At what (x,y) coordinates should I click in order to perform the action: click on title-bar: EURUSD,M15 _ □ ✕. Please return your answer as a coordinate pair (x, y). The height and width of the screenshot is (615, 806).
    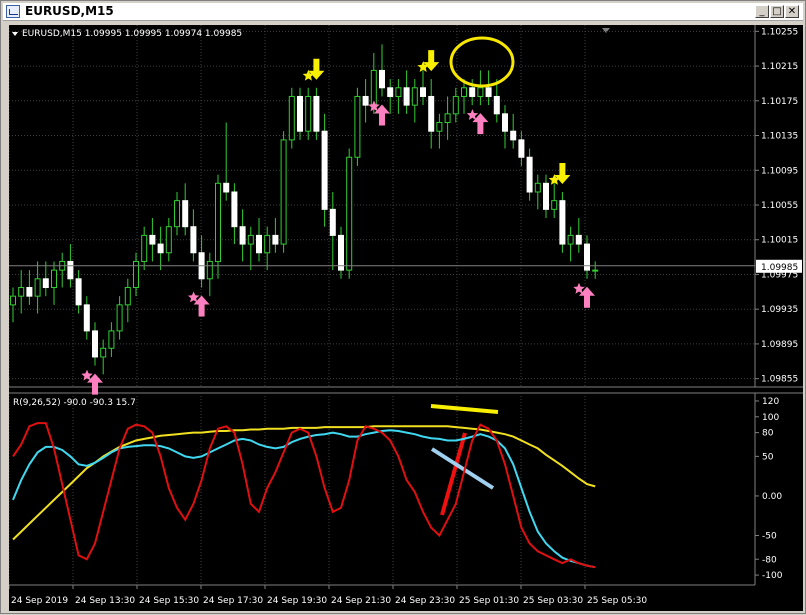
    Looking at the image, I should click on (403, 12).